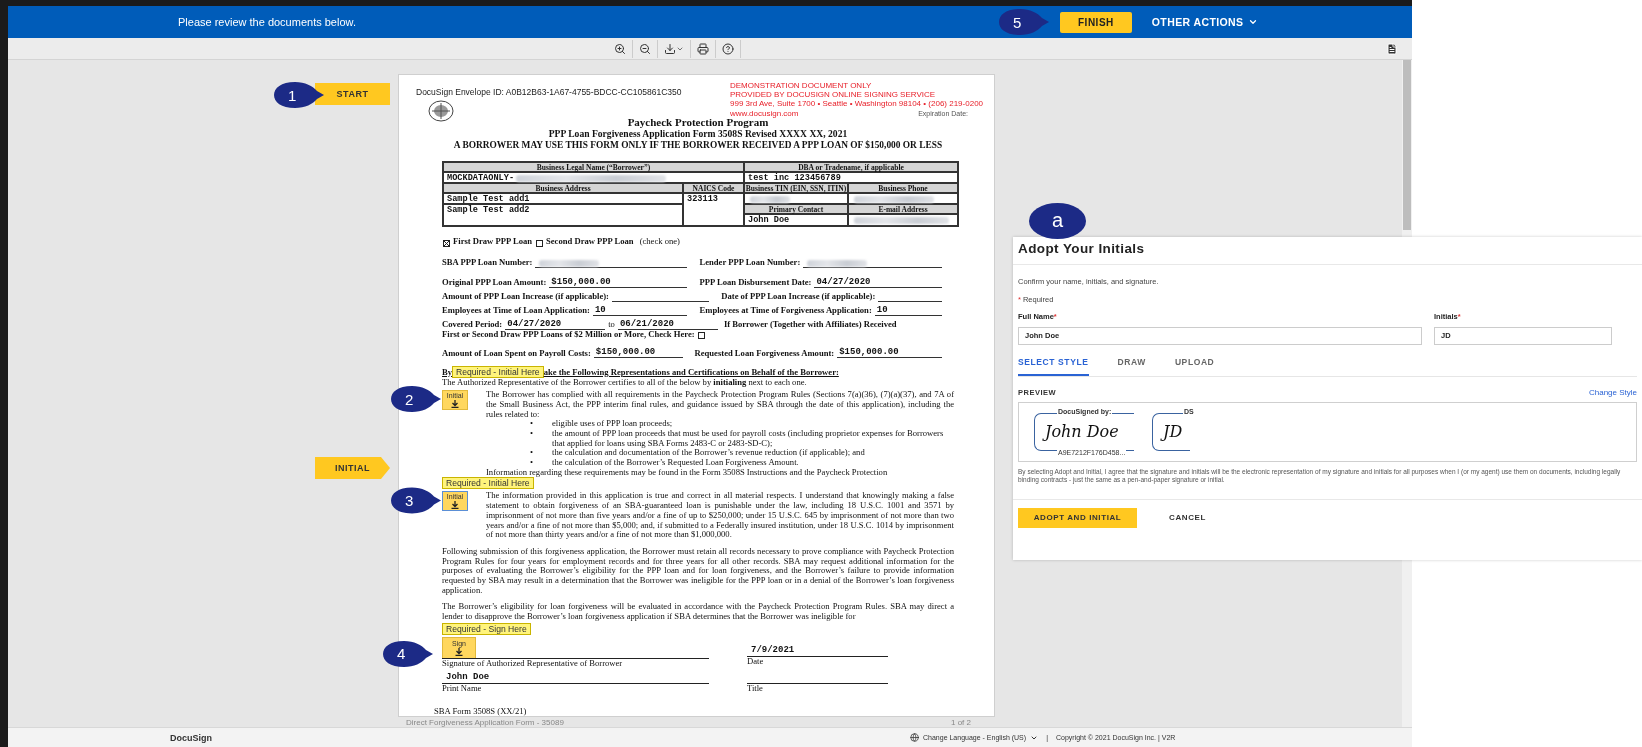  Describe the element at coordinates (494, 283) in the screenshot. I see `field-label: Original PPP Loan Amount:` at that location.